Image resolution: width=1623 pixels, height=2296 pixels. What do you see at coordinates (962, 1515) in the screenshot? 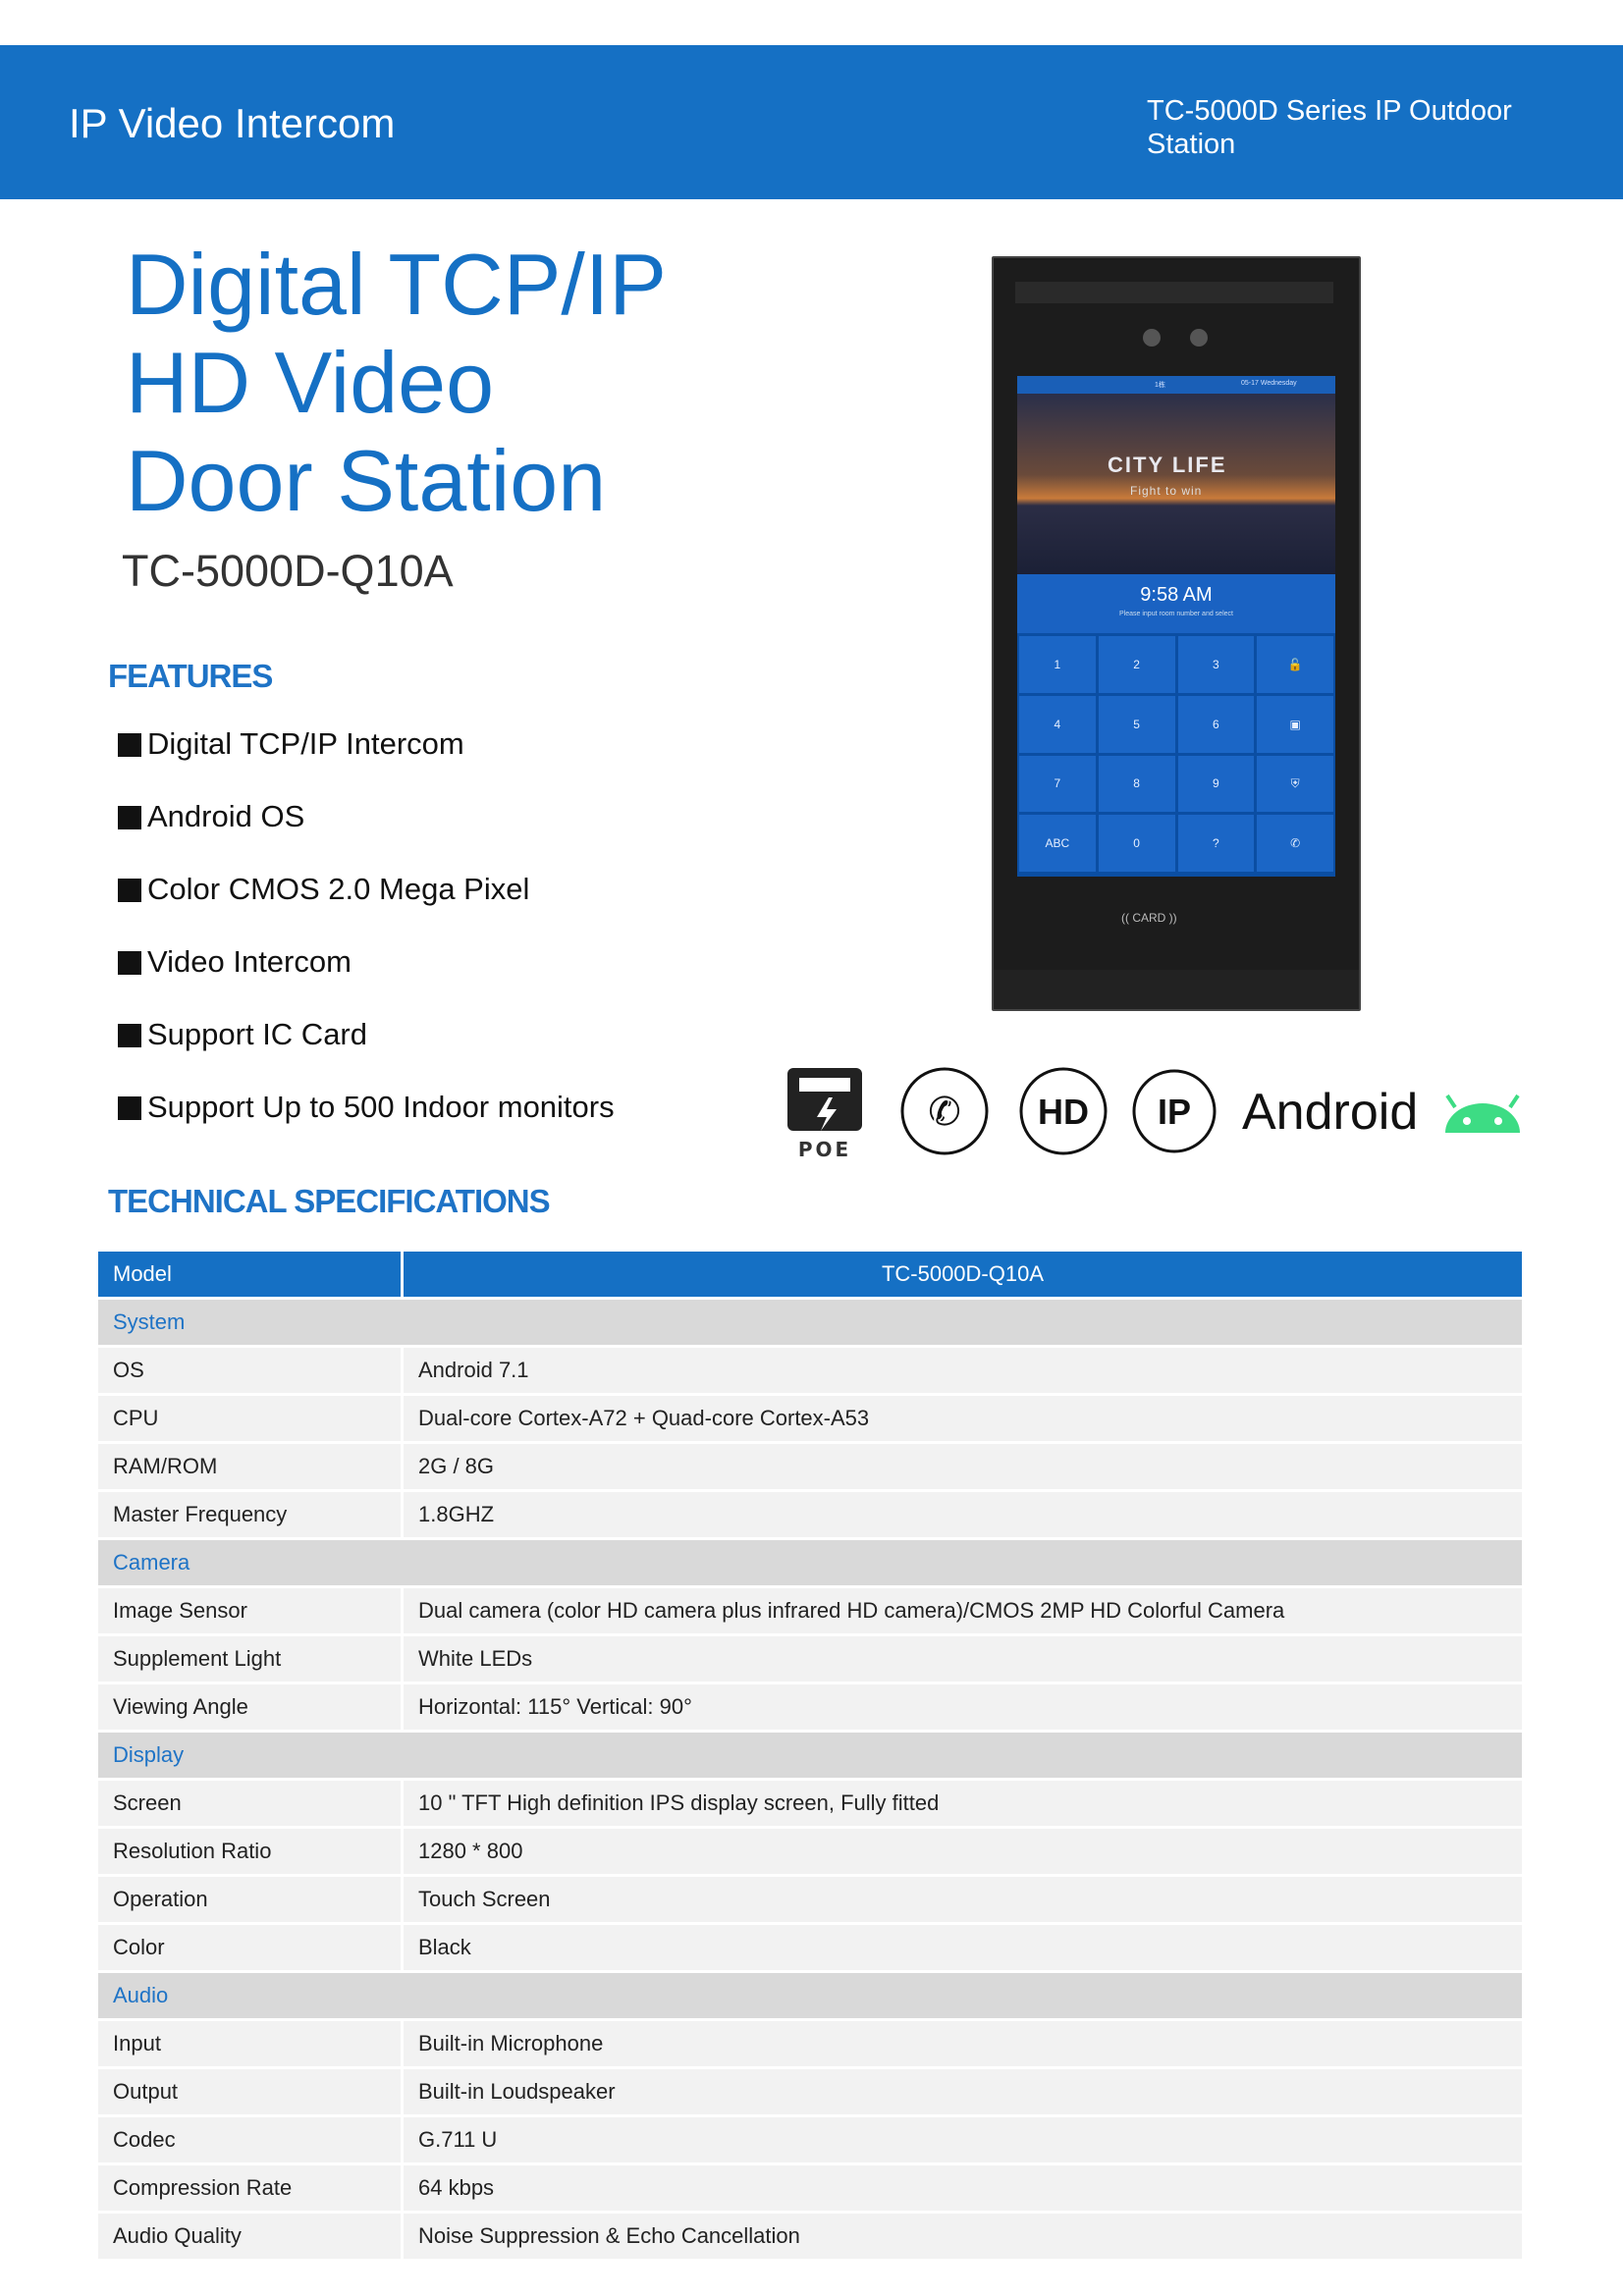
I see `spec-value: 1.8GHZ` at bounding box center [962, 1515].